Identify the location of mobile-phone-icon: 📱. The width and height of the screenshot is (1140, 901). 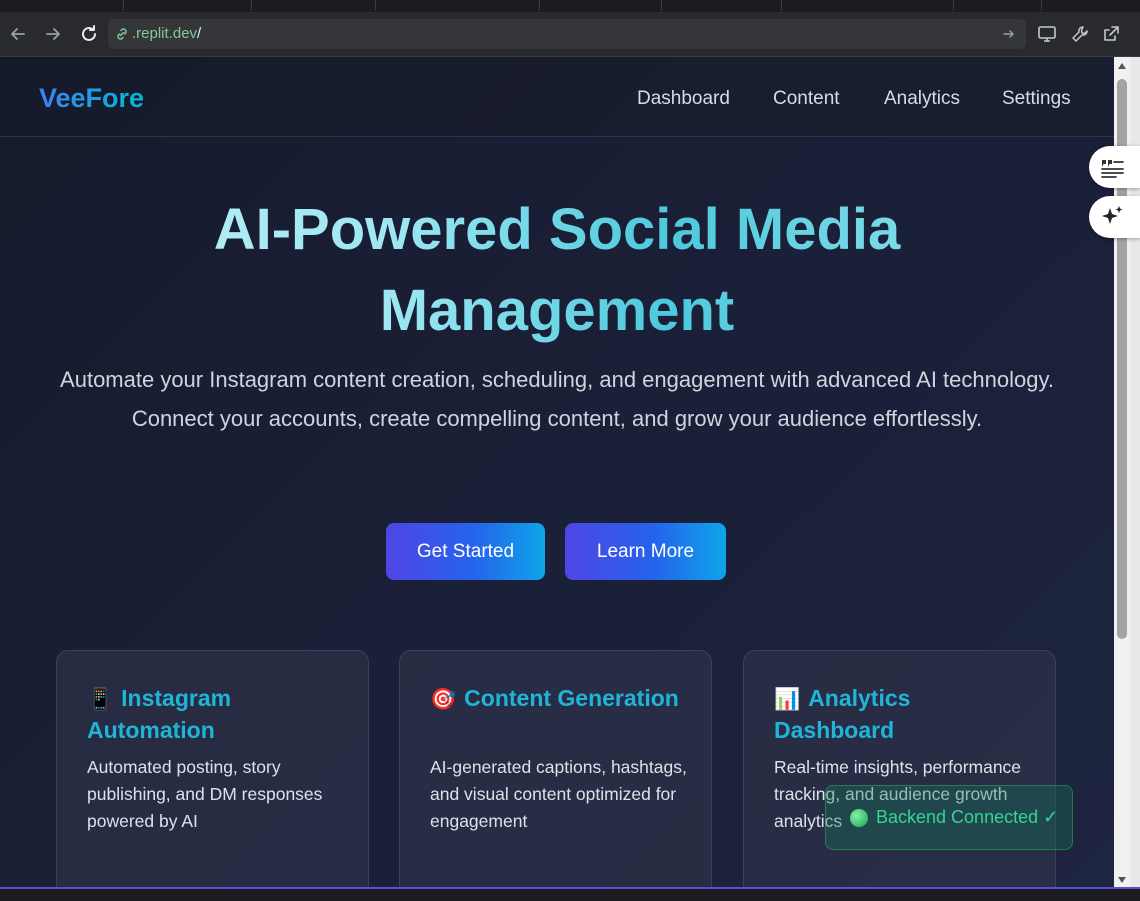
(100, 699).